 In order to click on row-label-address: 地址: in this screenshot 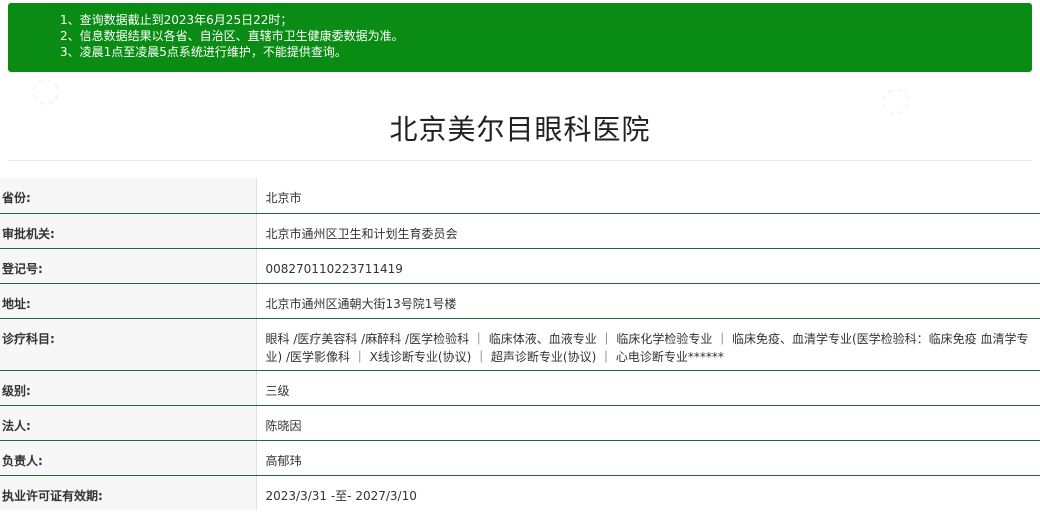, I will do `click(128, 301)`.